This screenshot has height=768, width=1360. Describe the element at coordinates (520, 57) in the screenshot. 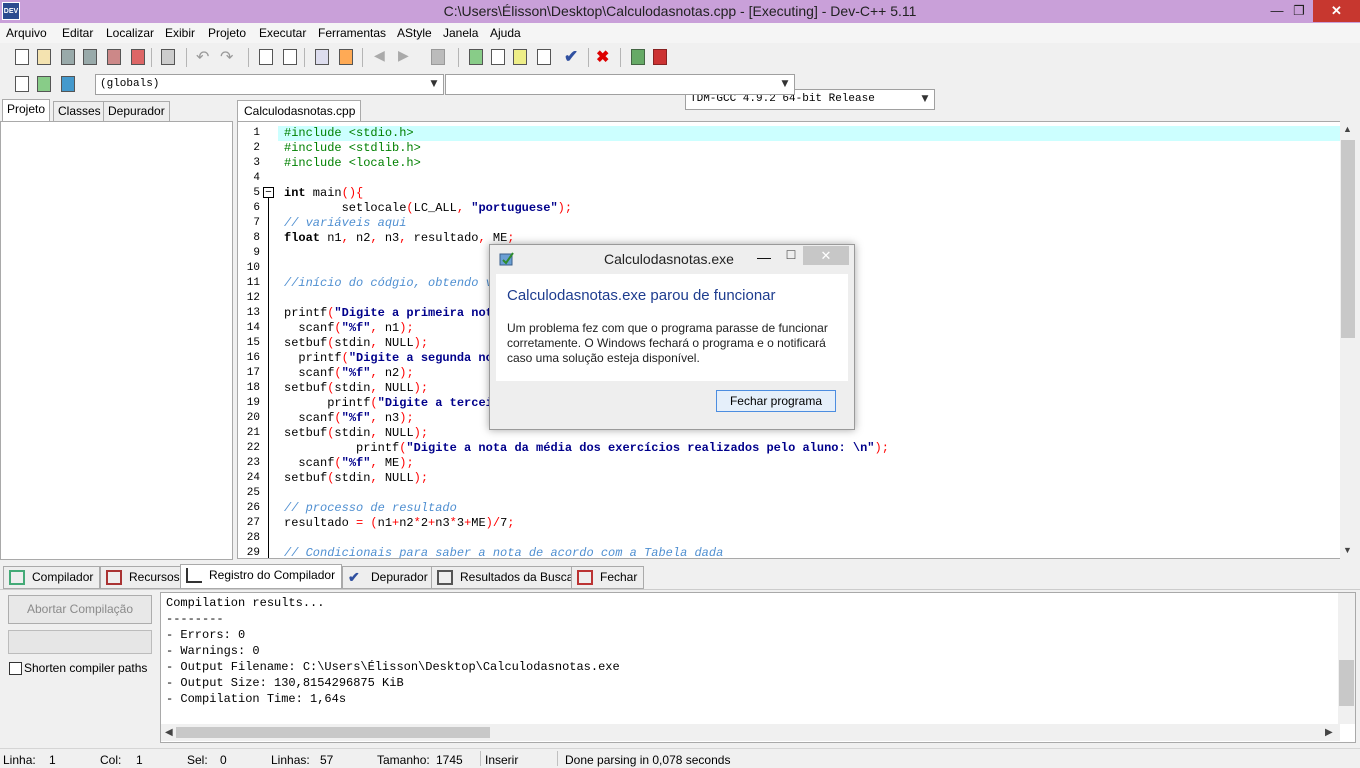

I see `compile-run-icon` at that location.